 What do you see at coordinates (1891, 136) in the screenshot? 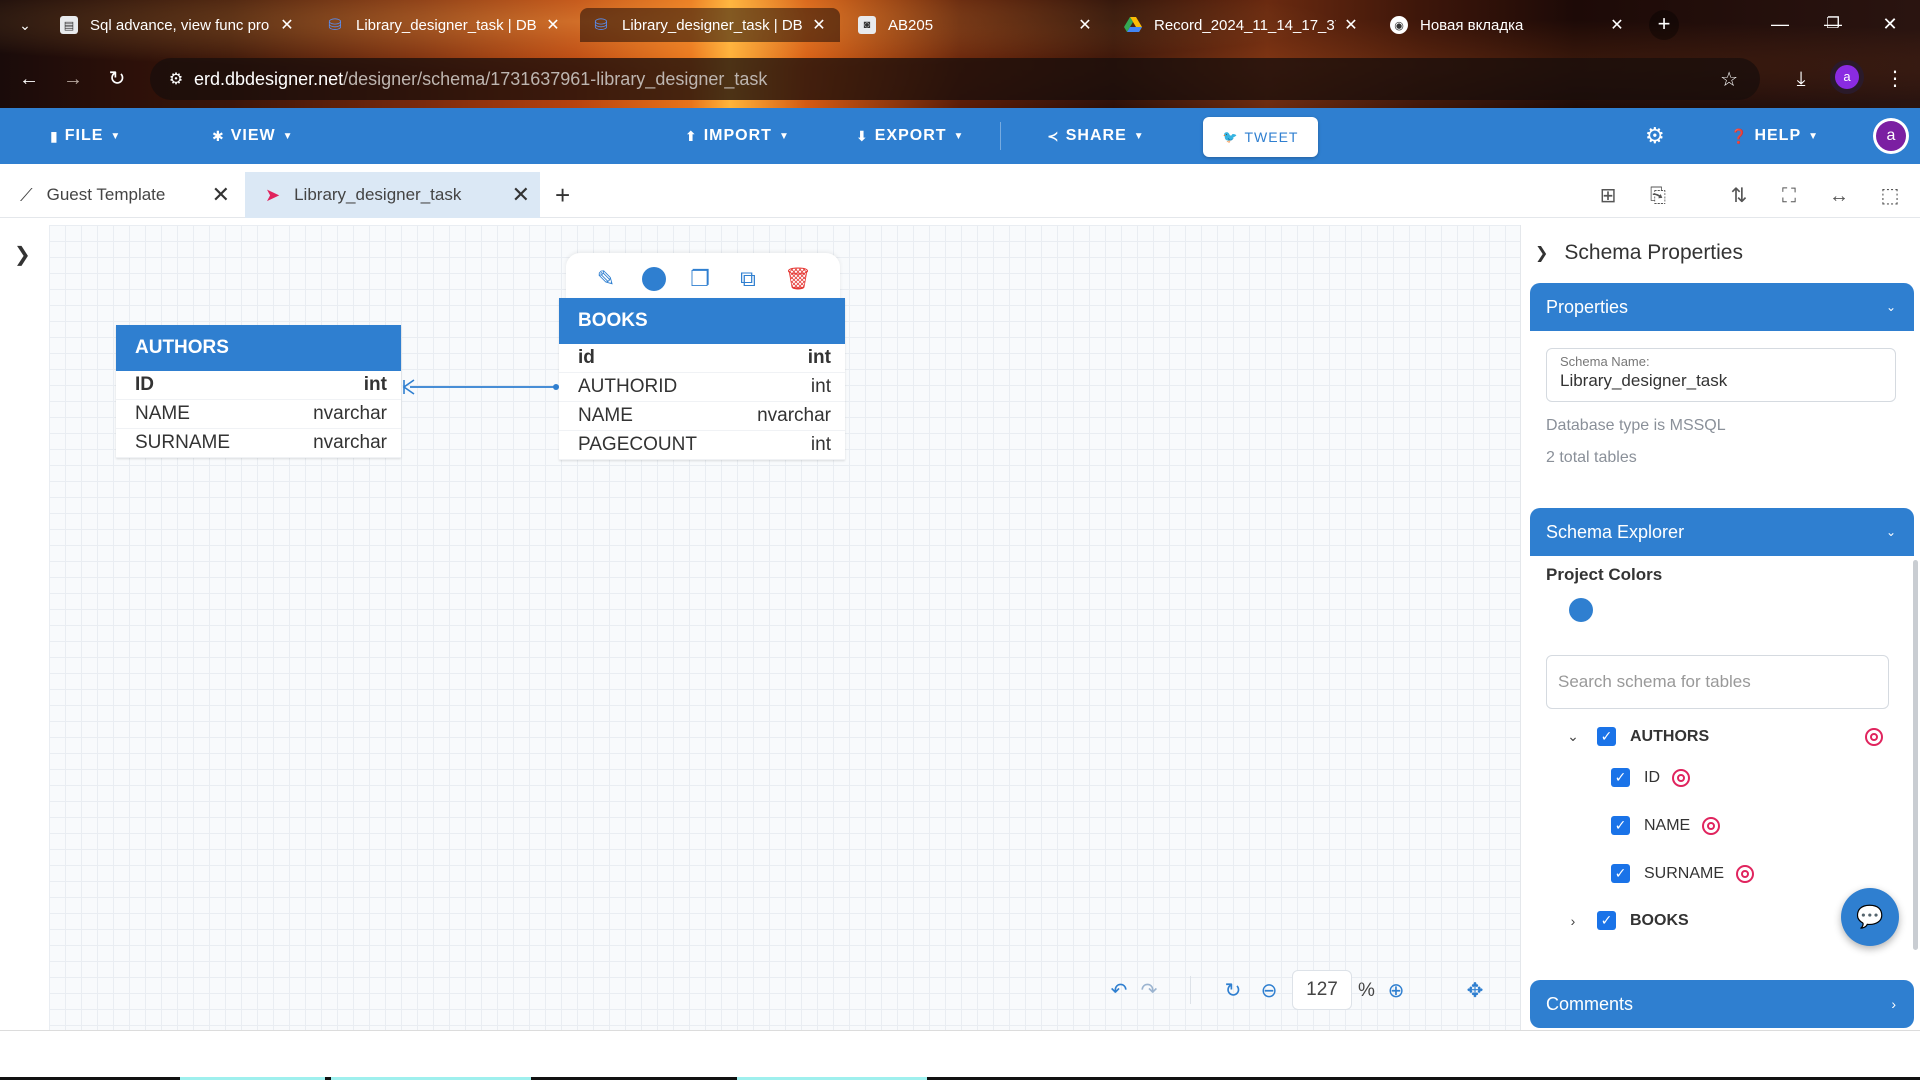
I see `user-avatar: a` at bounding box center [1891, 136].